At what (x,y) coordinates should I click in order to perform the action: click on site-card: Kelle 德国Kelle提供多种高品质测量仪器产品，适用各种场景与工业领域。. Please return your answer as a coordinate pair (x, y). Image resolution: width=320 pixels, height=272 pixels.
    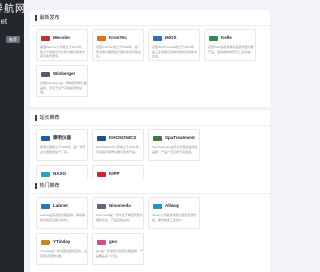
    Looking at the image, I should click on (230, 45).